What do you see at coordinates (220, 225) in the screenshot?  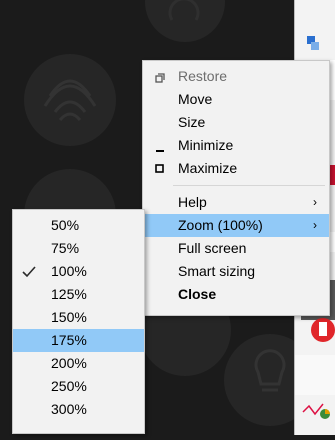 I see `menu-item-label: Zoom (100%)` at bounding box center [220, 225].